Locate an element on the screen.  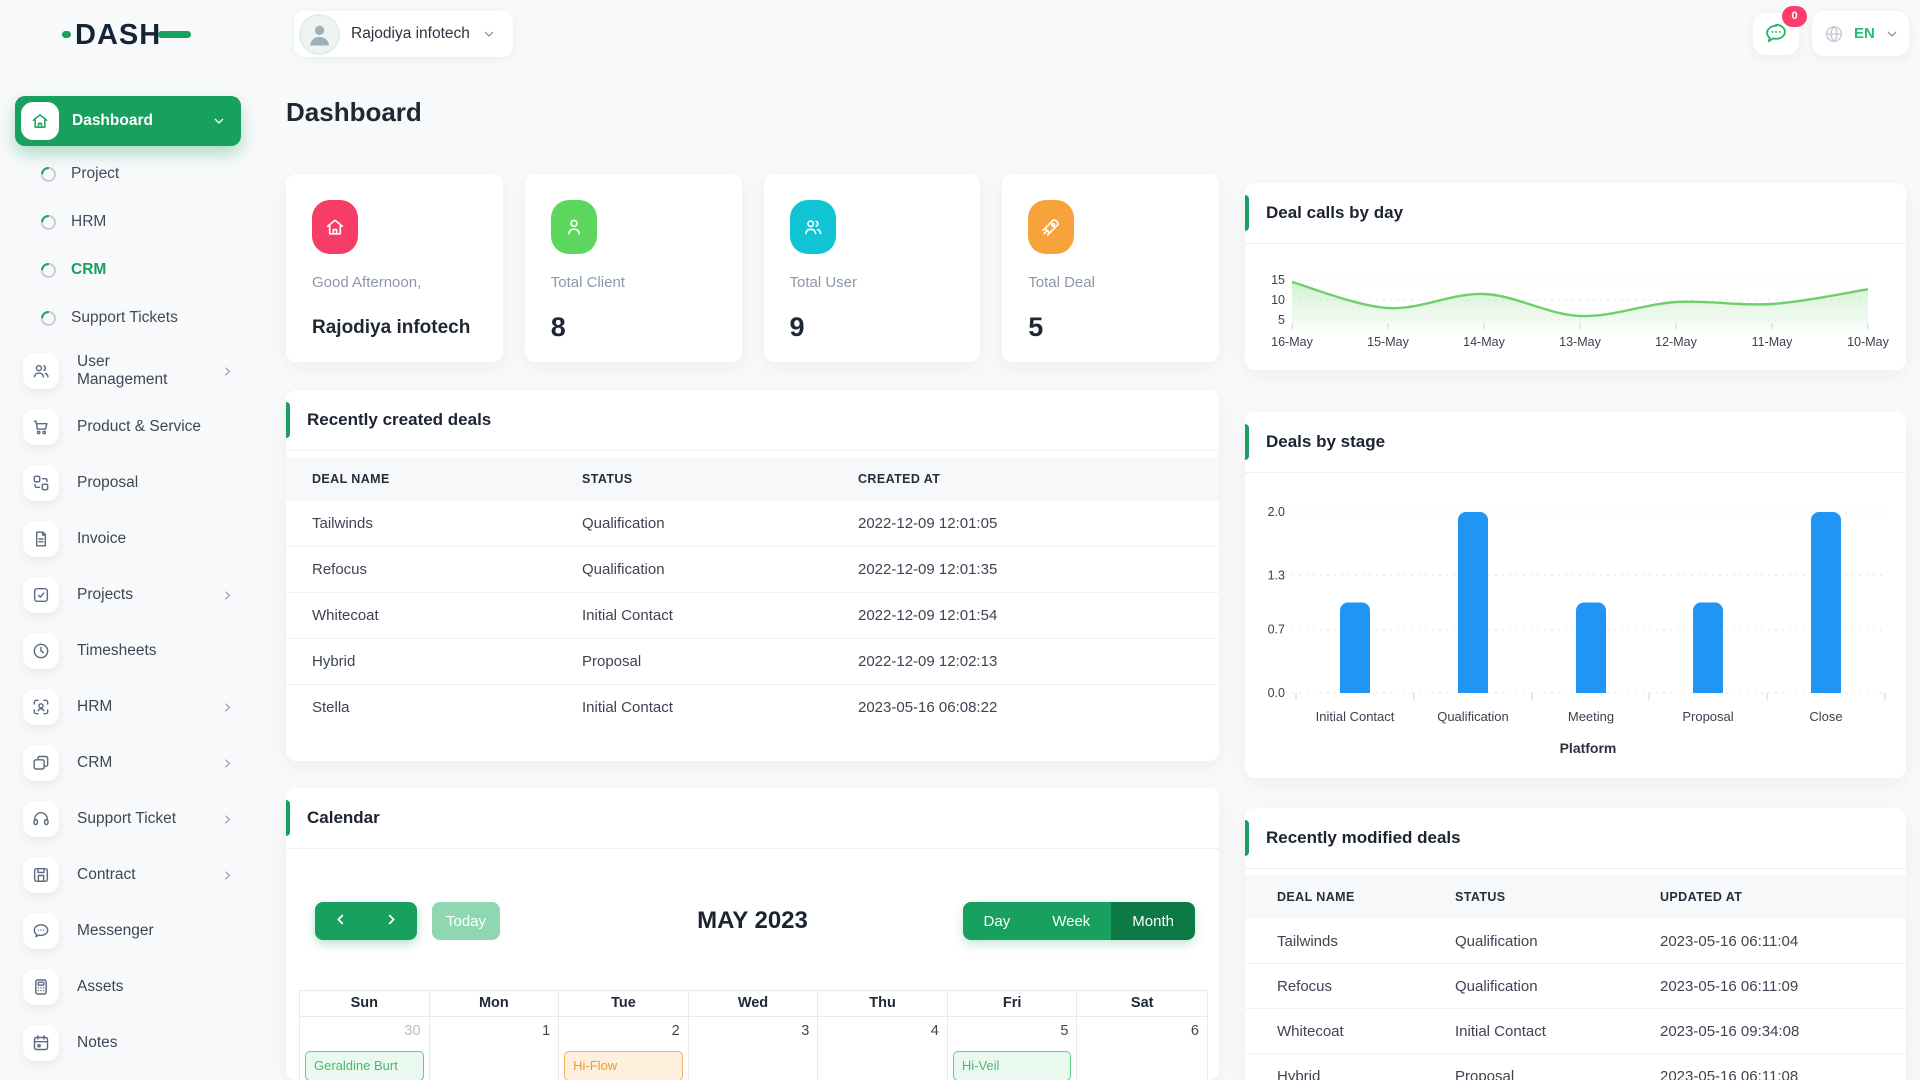
weekday-header: Fri is located at coordinates (1012, 1004).